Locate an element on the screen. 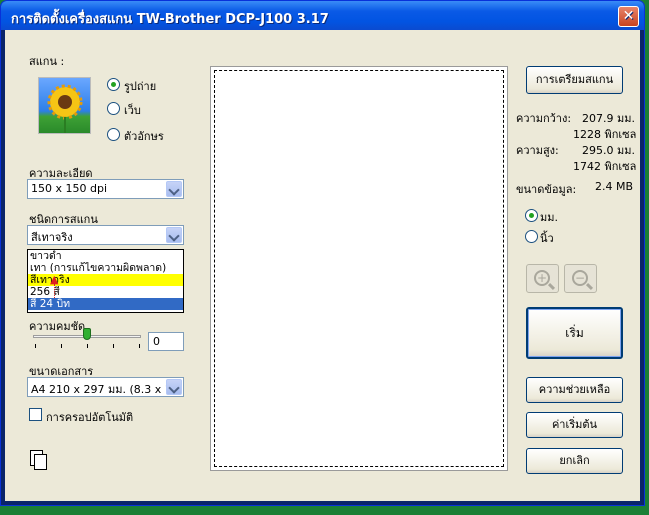 The height and width of the screenshot is (515, 649). document-size-select: A4 210 x 297 มม. (8.3 x 11 is located at coordinates (105, 387).